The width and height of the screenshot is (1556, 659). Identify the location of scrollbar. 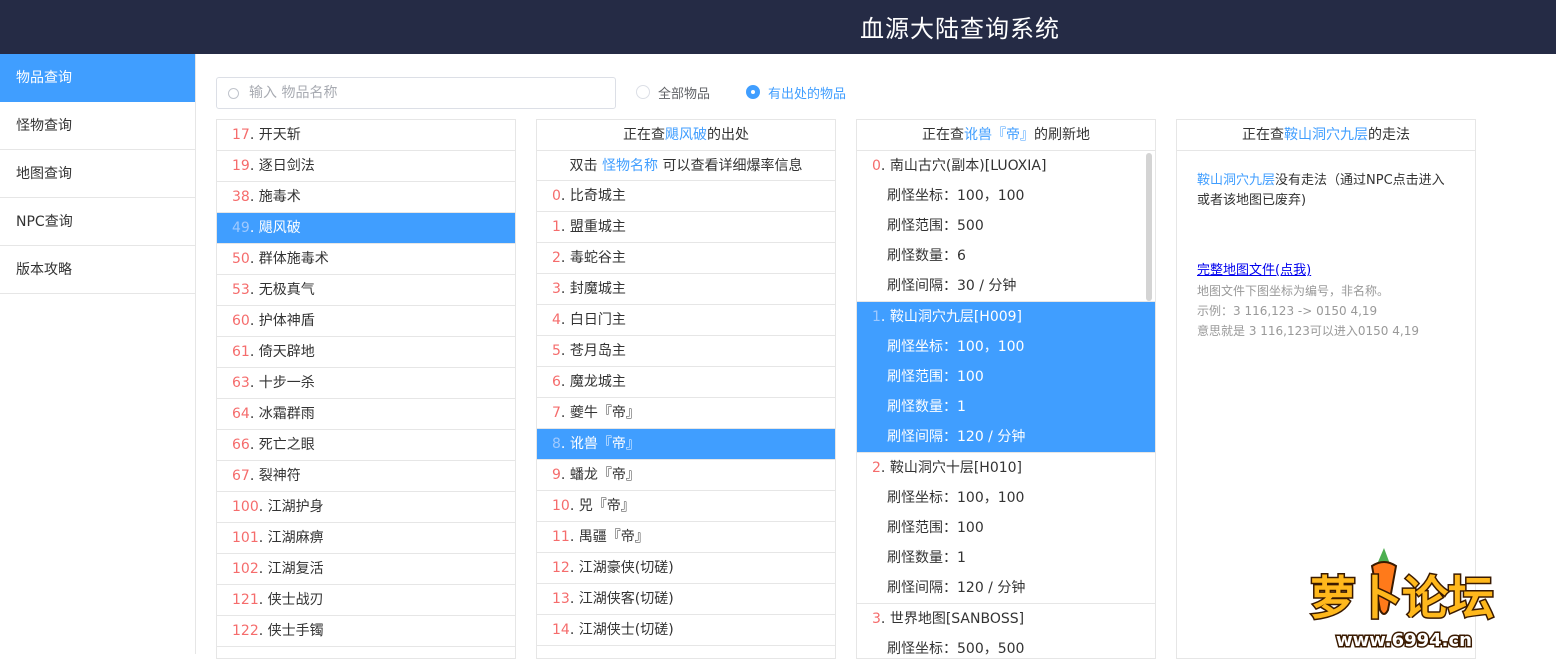
(1149, 227).